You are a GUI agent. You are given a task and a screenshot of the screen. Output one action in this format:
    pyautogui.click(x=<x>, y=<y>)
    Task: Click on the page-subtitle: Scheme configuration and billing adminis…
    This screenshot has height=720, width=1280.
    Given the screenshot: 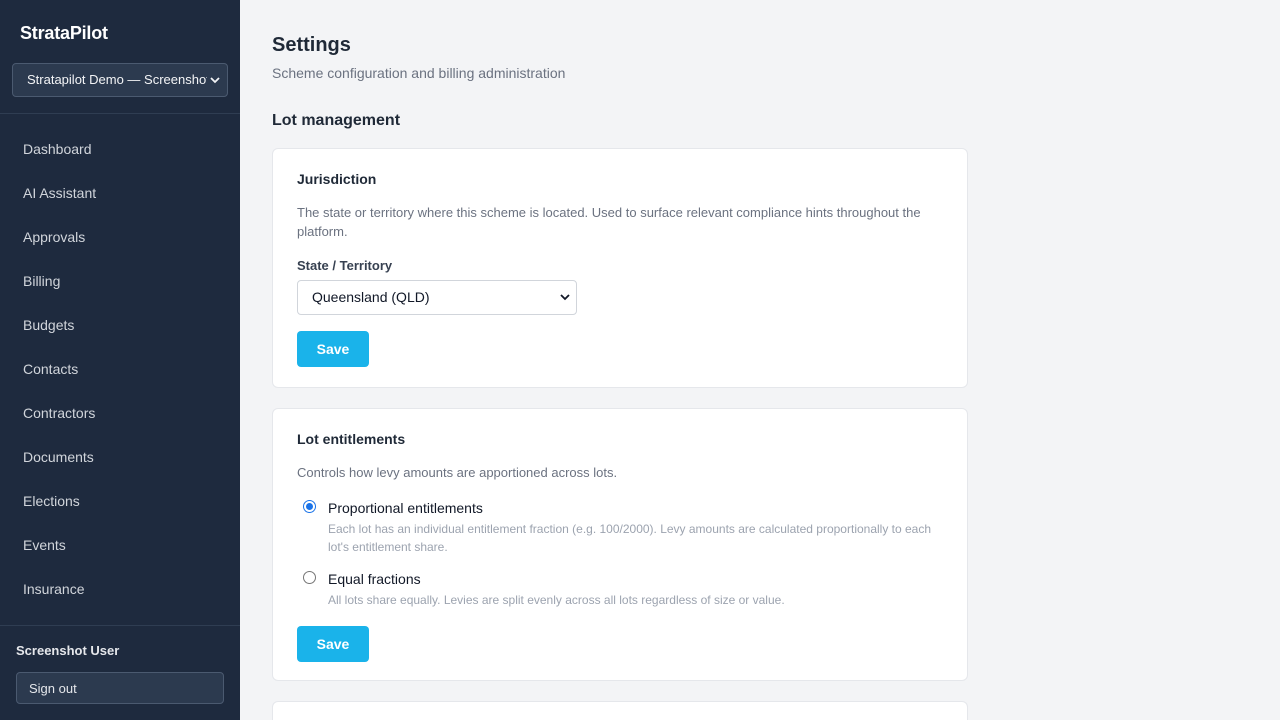 What is the action you would take?
    pyautogui.click(x=419, y=73)
    